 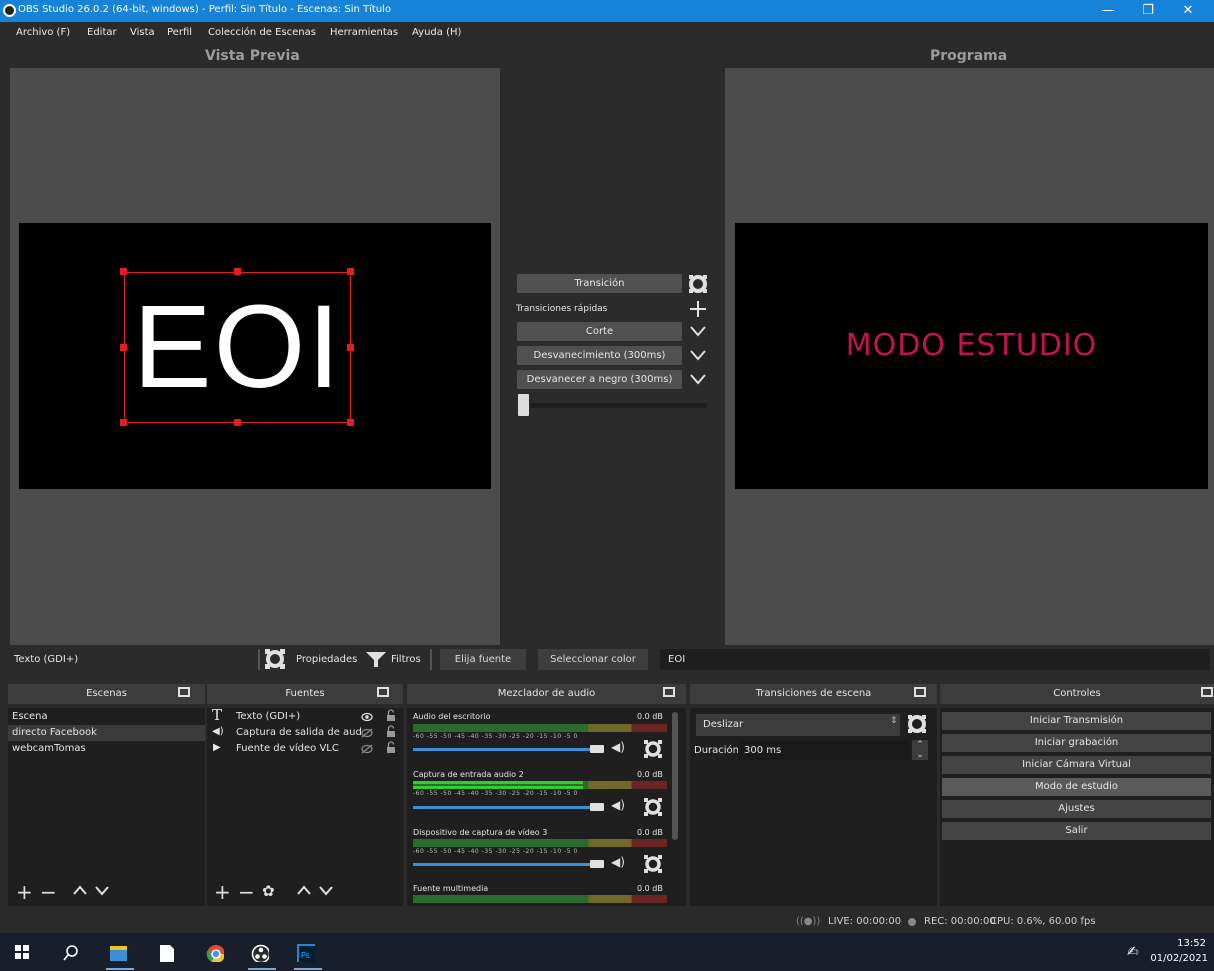 What do you see at coordinates (168, 953) in the screenshot?
I see `document-icon` at bounding box center [168, 953].